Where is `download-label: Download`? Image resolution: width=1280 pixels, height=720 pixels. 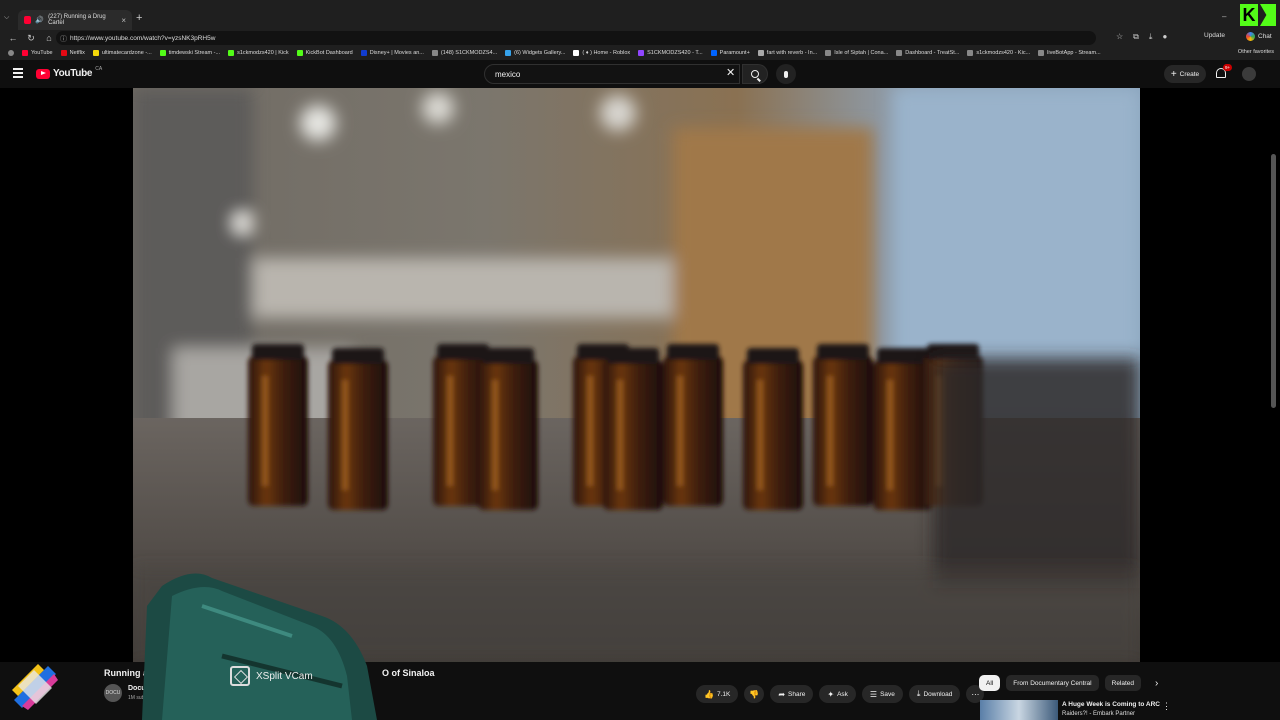
download-label: Download is located at coordinates (938, 694).